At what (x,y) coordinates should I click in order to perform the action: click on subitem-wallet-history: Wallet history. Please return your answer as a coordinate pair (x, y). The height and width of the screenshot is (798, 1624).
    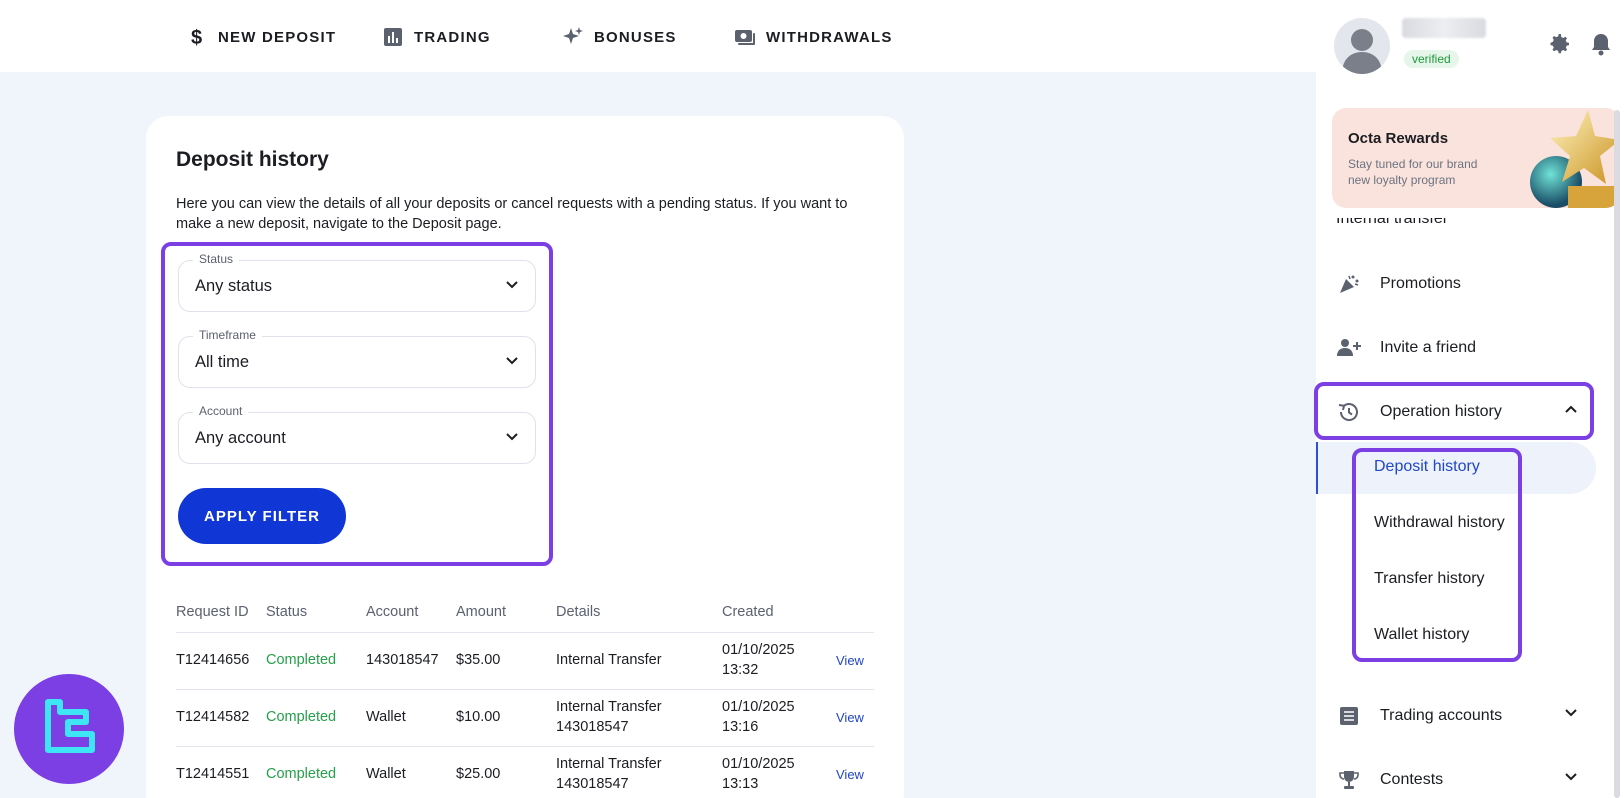
    Looking at the image, I should click on (1421, 635).